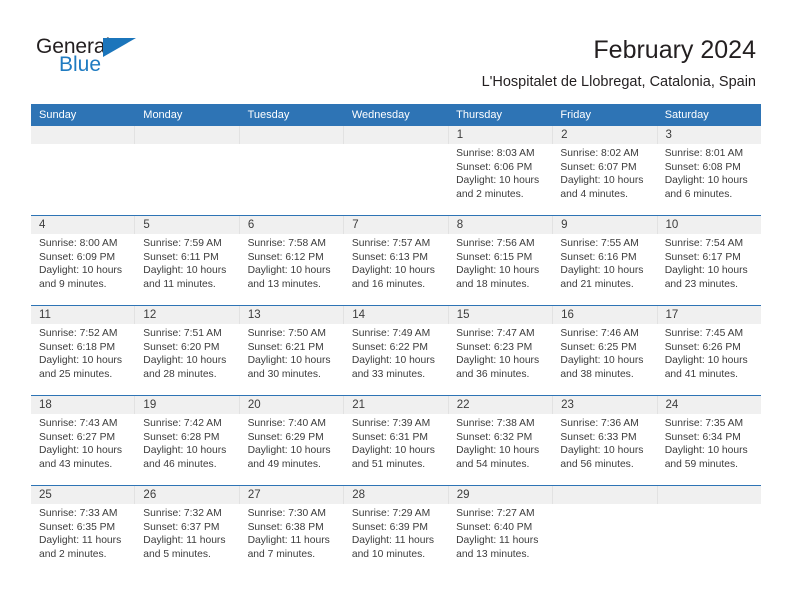  What do you see at coordinates (78, 423) in the screenshot?
I see `sunrise-text: Sunrise: 7:43 AM` at bounding box center [78, 423].